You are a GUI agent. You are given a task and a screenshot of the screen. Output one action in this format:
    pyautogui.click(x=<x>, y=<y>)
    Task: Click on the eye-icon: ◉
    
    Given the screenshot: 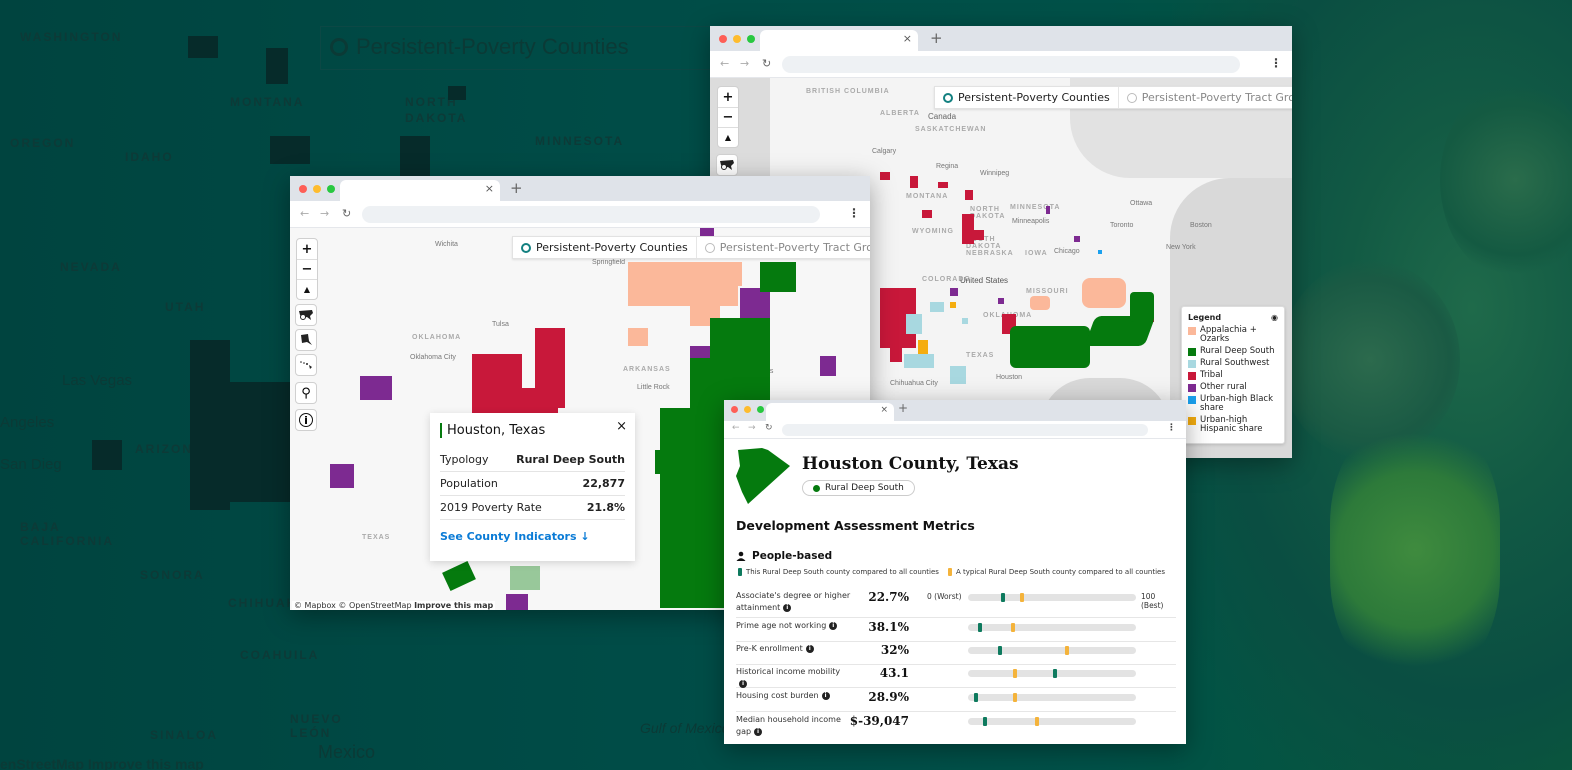 What is the action you would take?
    pyautogui.click(x=1274, y=317)
    